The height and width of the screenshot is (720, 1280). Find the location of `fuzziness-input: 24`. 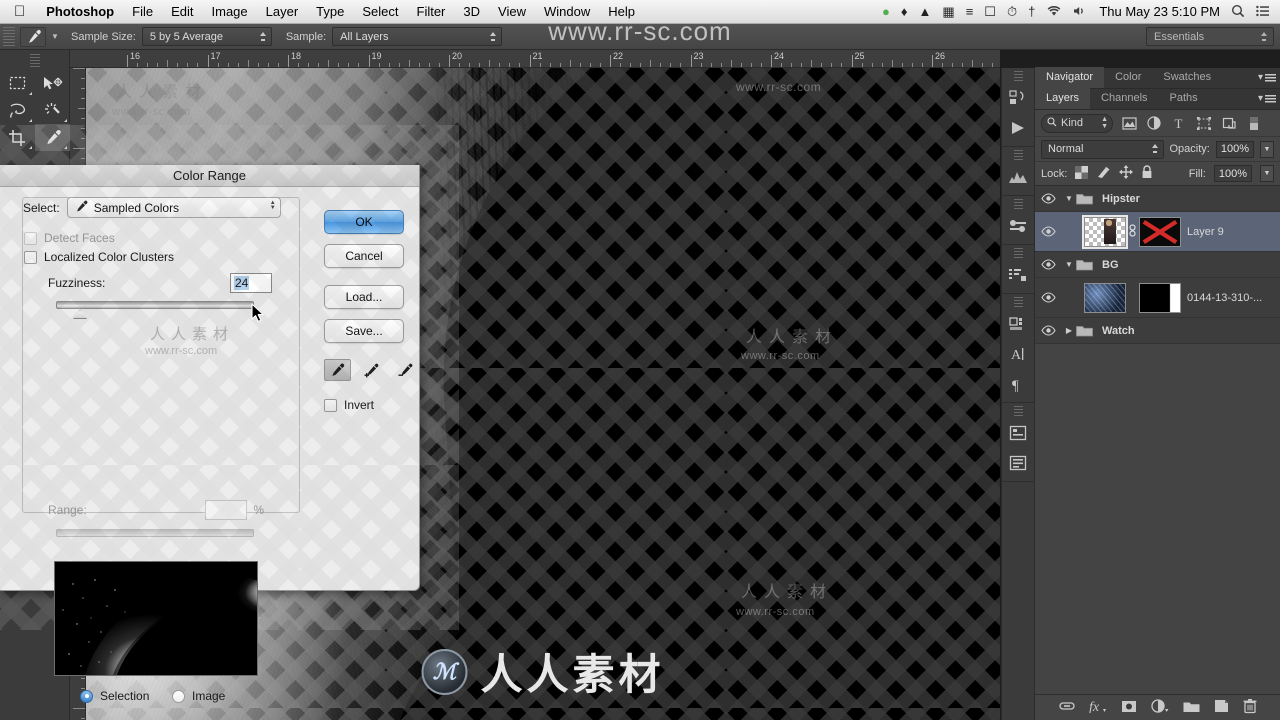

fuzziness-input: 24 is located at coordinates (251, 283).